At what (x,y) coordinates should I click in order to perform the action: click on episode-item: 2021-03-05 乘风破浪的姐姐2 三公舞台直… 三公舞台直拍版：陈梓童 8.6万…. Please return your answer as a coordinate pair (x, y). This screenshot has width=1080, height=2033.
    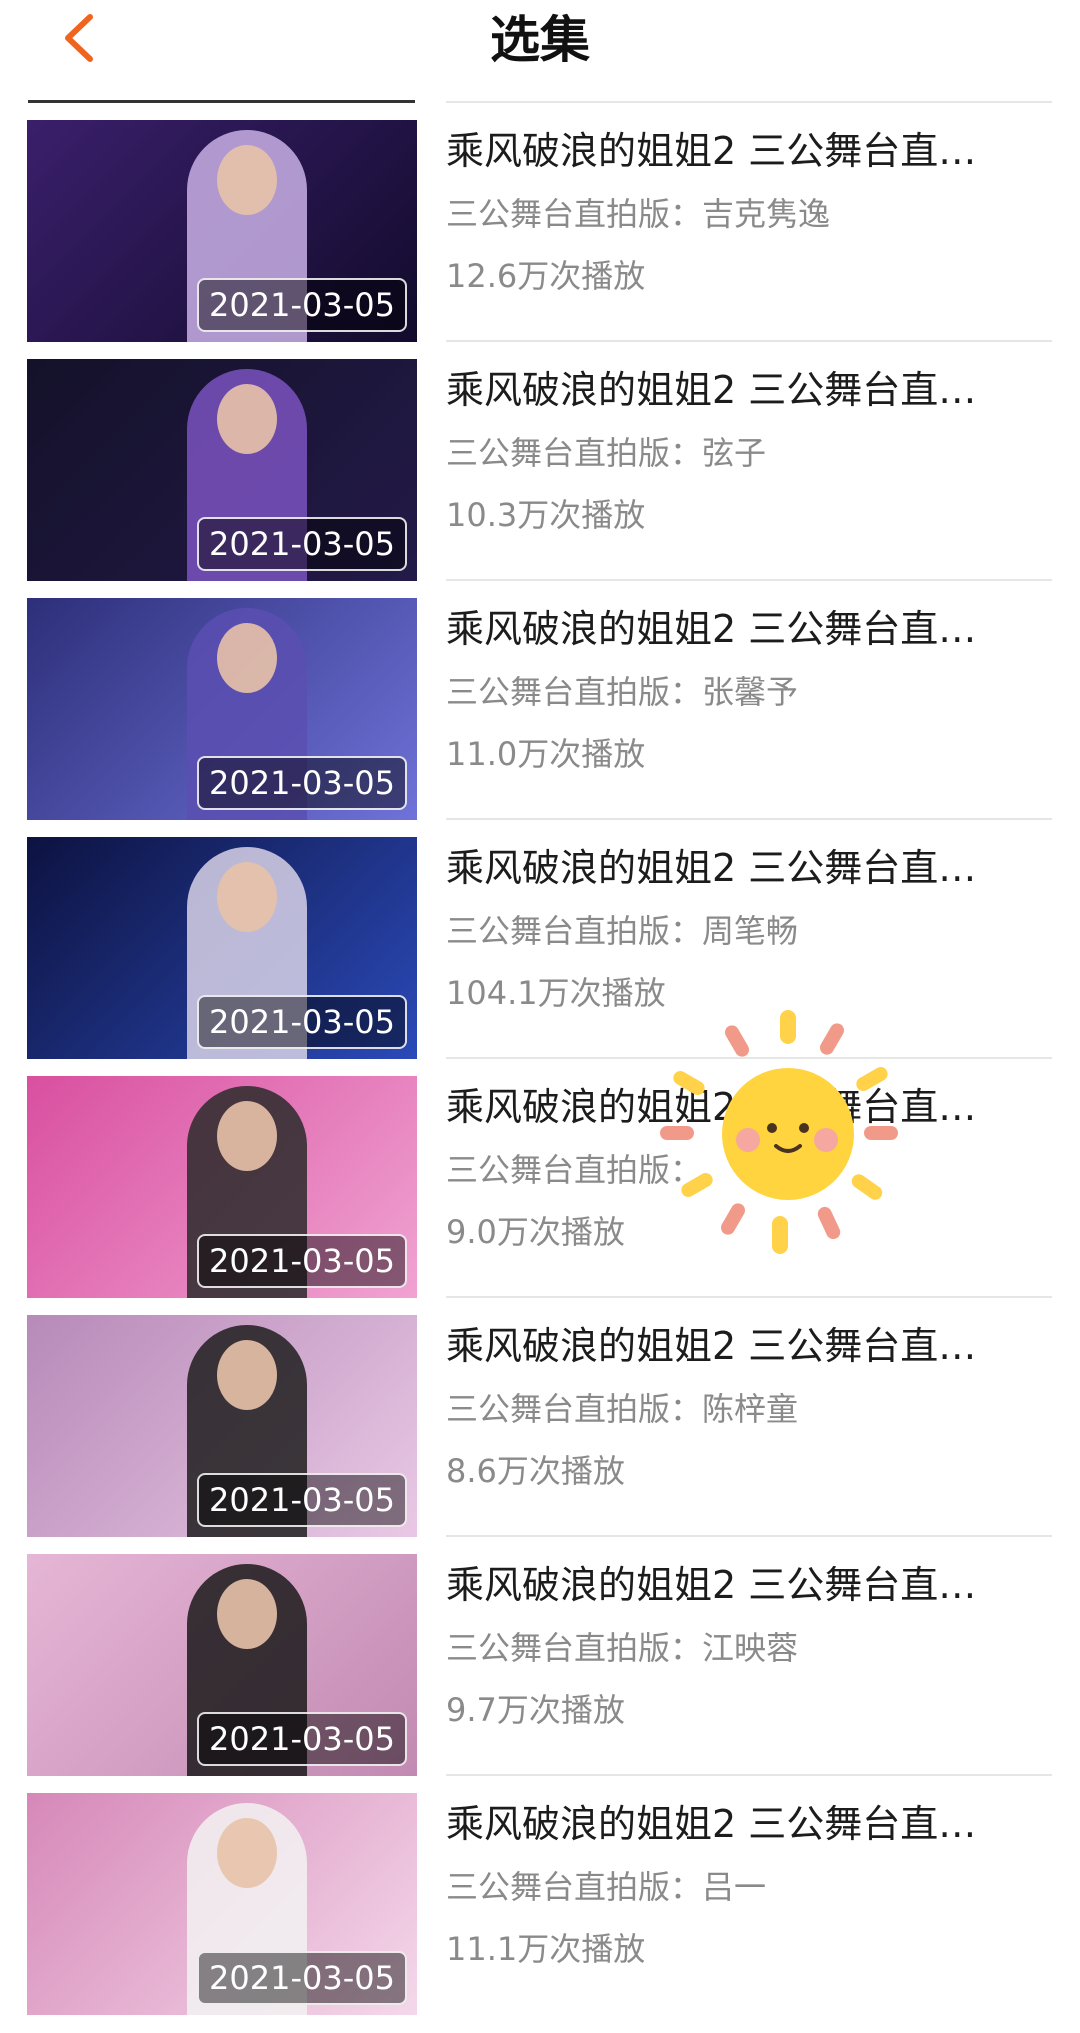
    Looking at the image, I should click on (540, 1435).